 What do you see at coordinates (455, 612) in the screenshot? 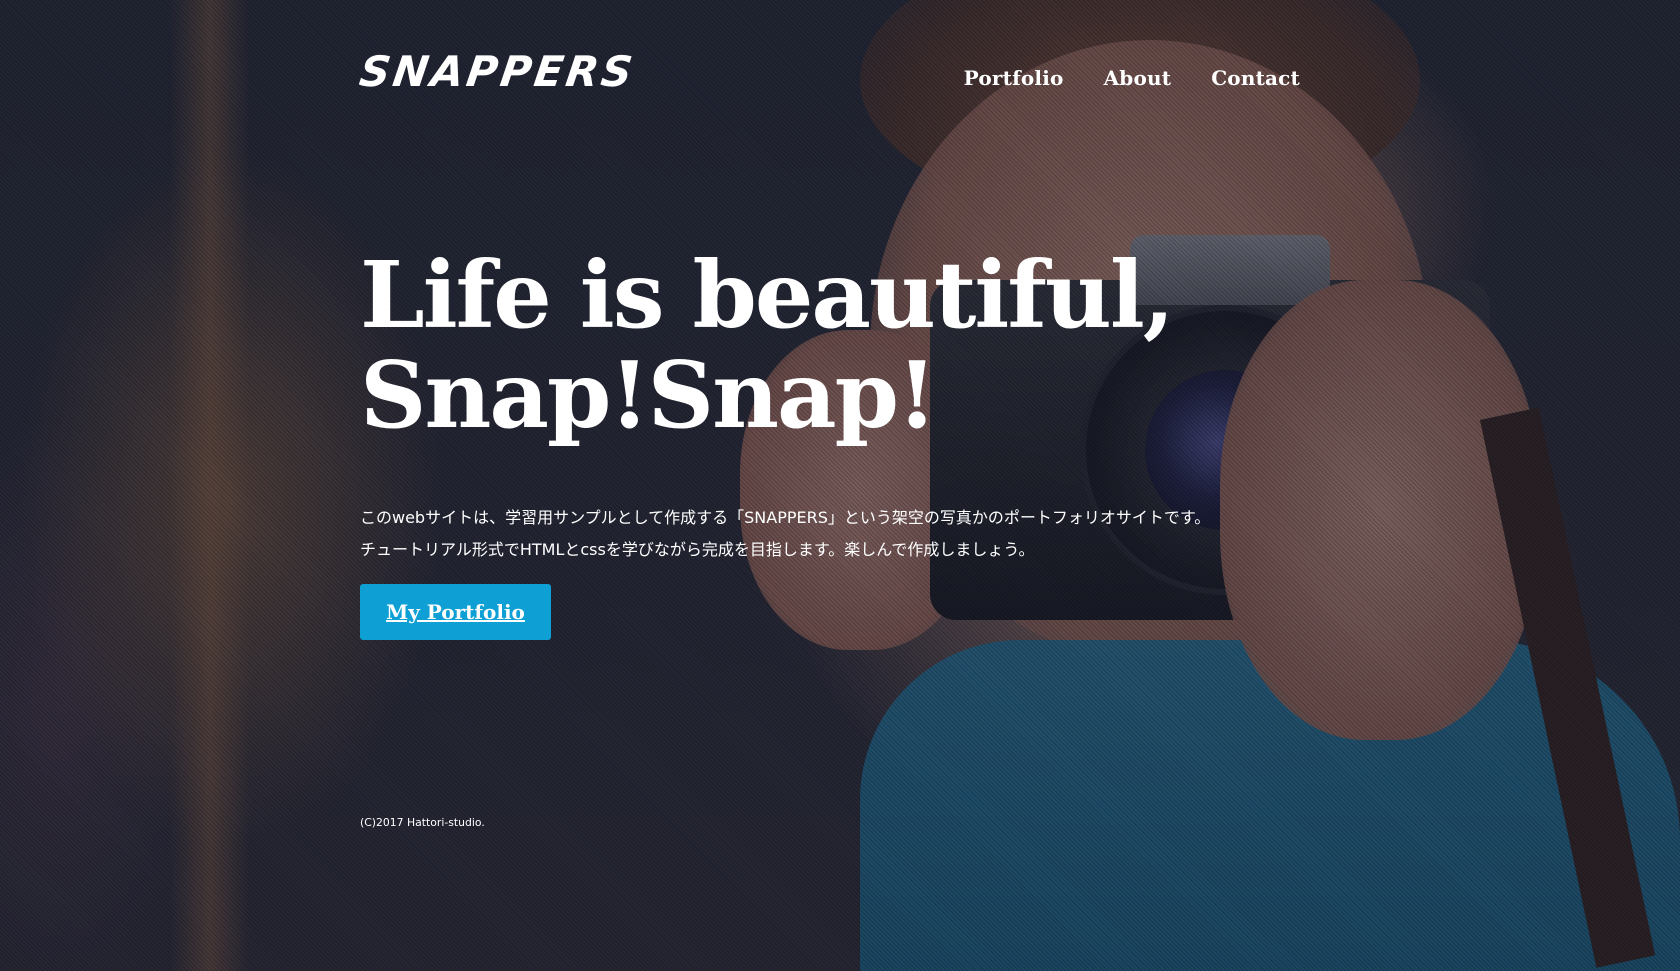
I see `my-portfolio-button: My Portfolio` at bounding box center [455, 612].